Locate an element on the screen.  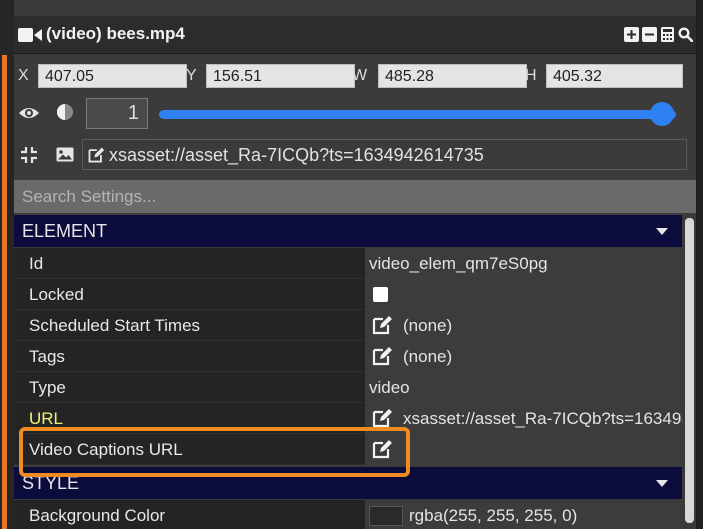
image-icon is located at coordinates (65, 154).